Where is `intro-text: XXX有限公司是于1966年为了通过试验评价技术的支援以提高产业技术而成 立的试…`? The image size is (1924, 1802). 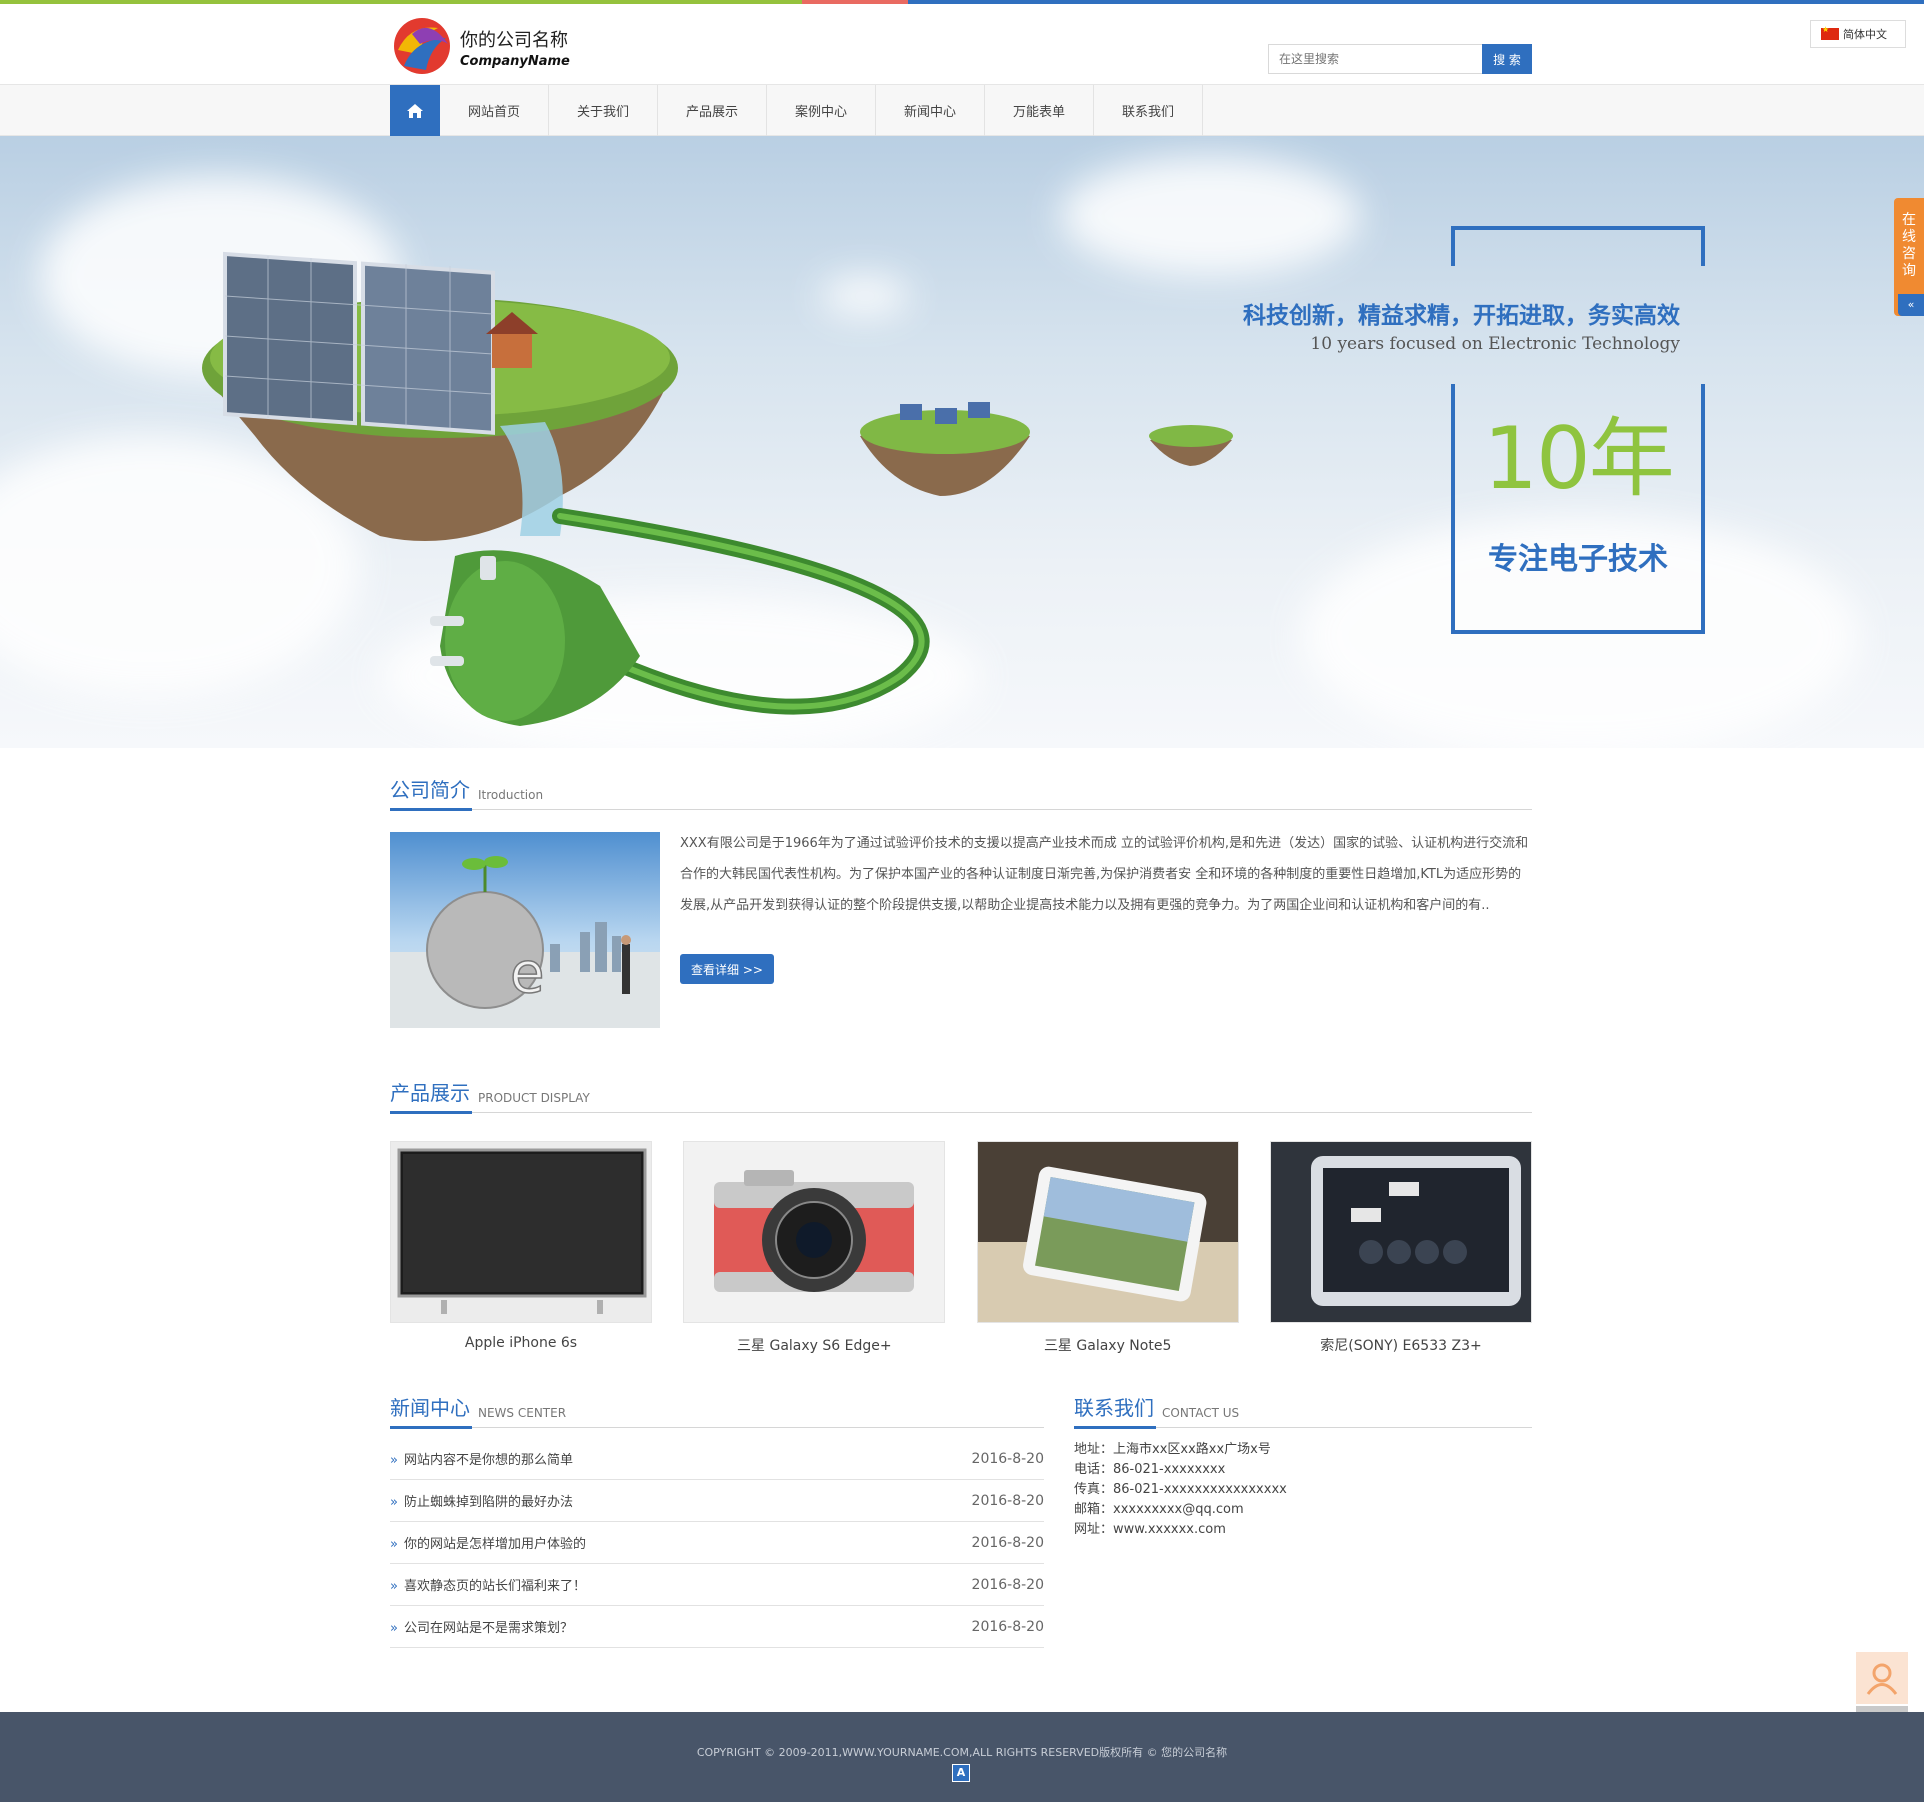
intro-text: XXX有限公司是于1966年为了通过试验评价技术的支援以提高产业技术而成 立的试… is located at coordinates (1104, 874).